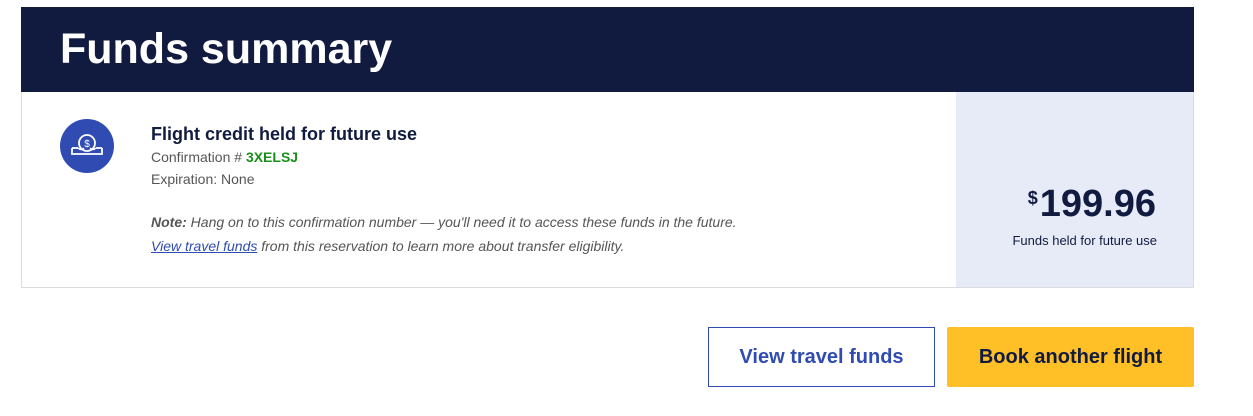  What do you see at coordinates (1070, 357) in the screenshot?
I see `book-another-flight-button: Book another flight` at bounding box center [1070, 357].